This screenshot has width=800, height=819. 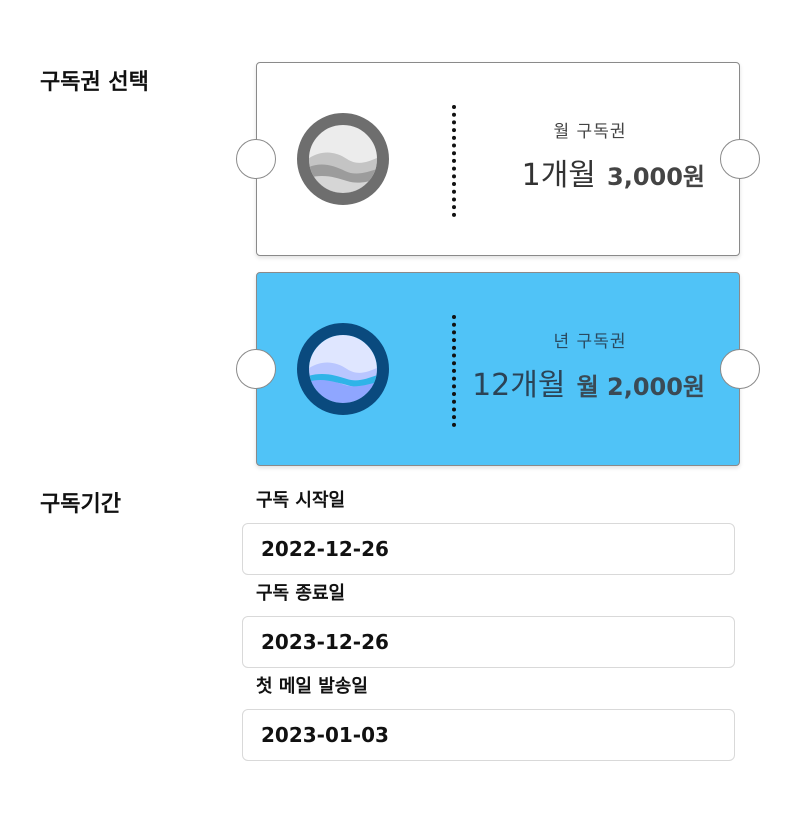 I want to click on end-date-field, so click(x=488, y=642).